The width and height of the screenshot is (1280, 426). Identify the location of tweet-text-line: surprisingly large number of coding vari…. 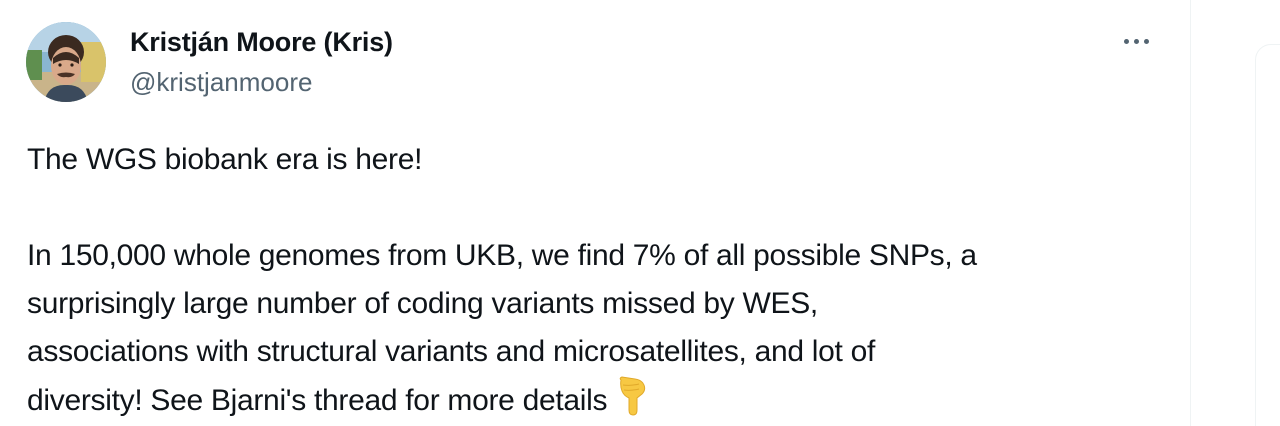
(422, 303).